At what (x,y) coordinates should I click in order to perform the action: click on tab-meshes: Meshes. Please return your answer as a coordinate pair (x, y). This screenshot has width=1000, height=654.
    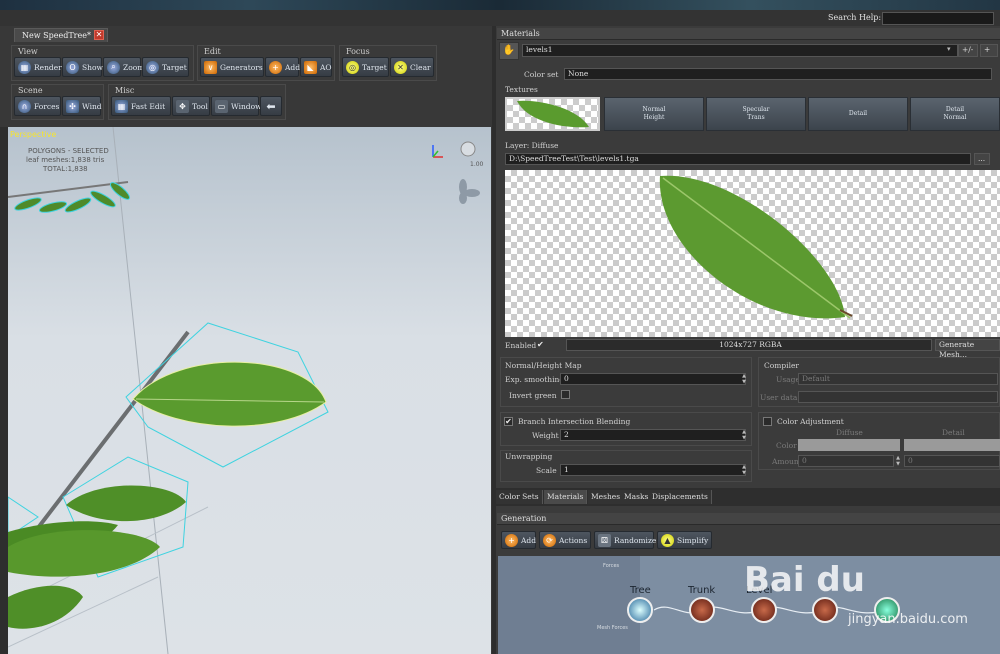
    Looking at the image, I should click on (606, 497).